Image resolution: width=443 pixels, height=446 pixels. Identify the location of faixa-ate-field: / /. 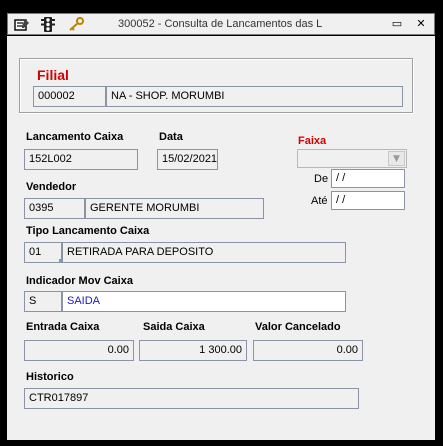
(368, 200).